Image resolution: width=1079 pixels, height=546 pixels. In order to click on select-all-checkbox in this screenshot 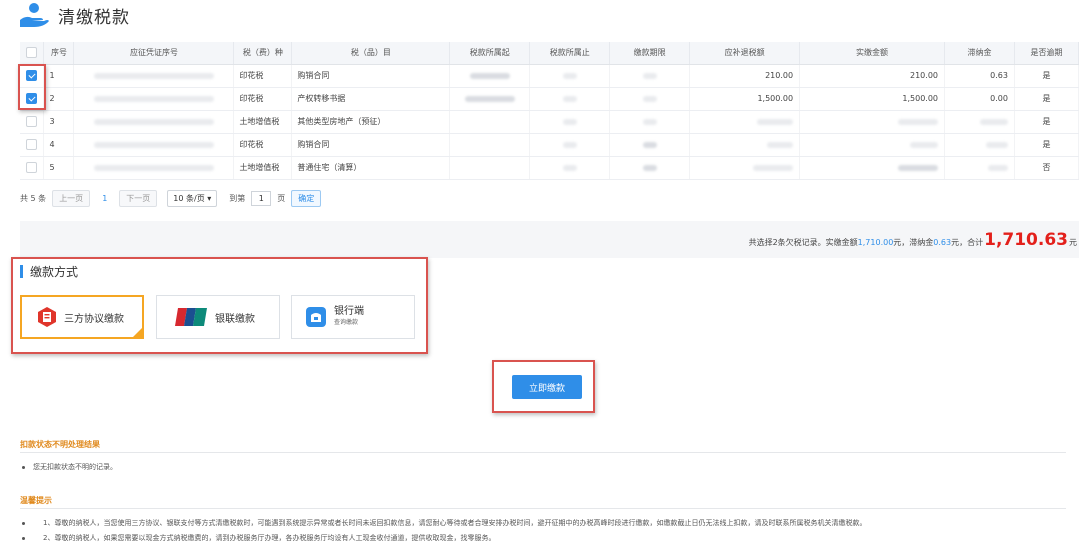, I will do `click(32, 53)`.